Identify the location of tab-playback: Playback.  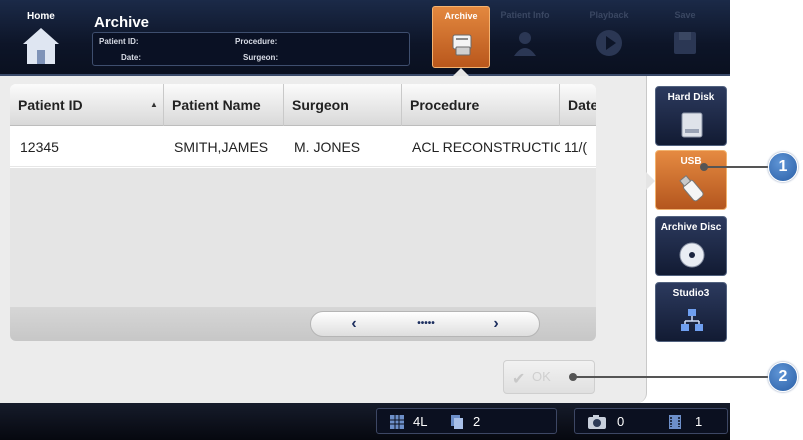
(609, 37).